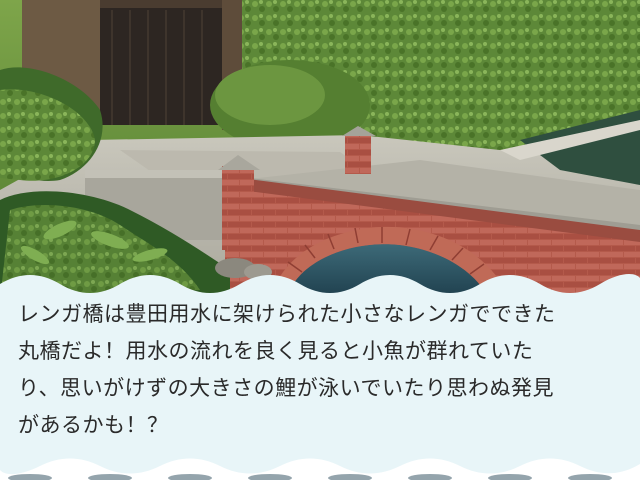 This screenshot has height=480, width=640. I want to click on caption-line-1: レンガ橋は豊田用水に架けられた小さなレンガでできた, so click(287, 314).